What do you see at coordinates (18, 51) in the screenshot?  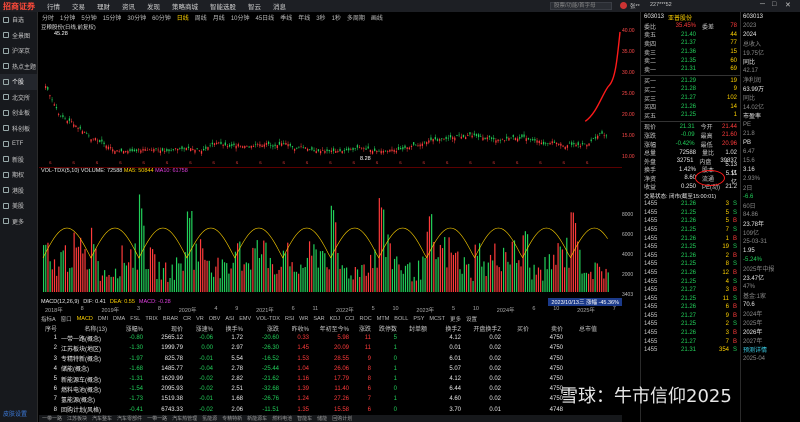 I see `sidebar-item-2: 沪深京` at bounding box center [18, 51].